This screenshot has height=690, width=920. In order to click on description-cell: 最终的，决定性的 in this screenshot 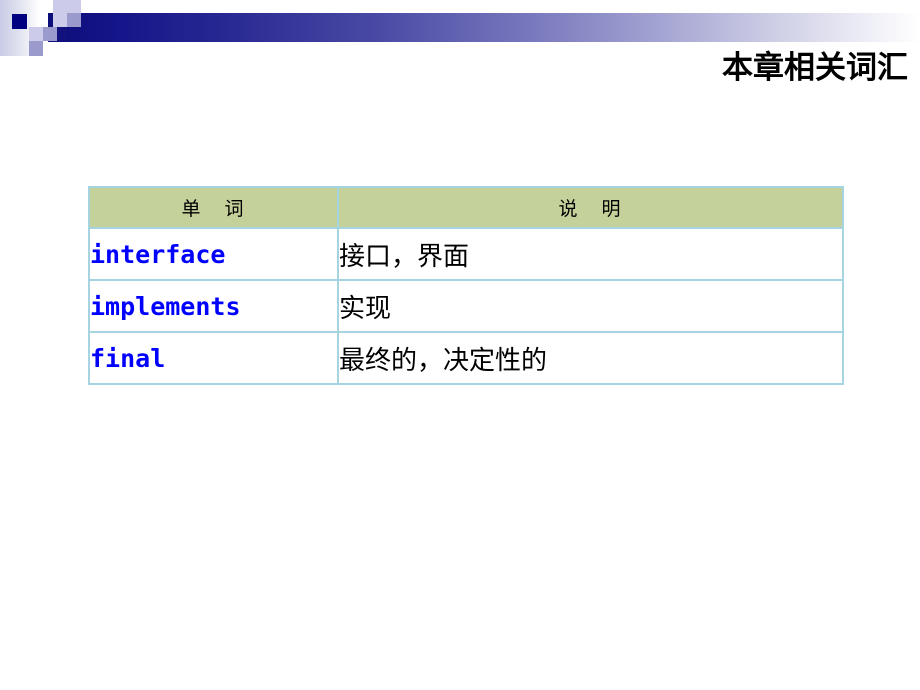, I will do `click(590, 358)`.